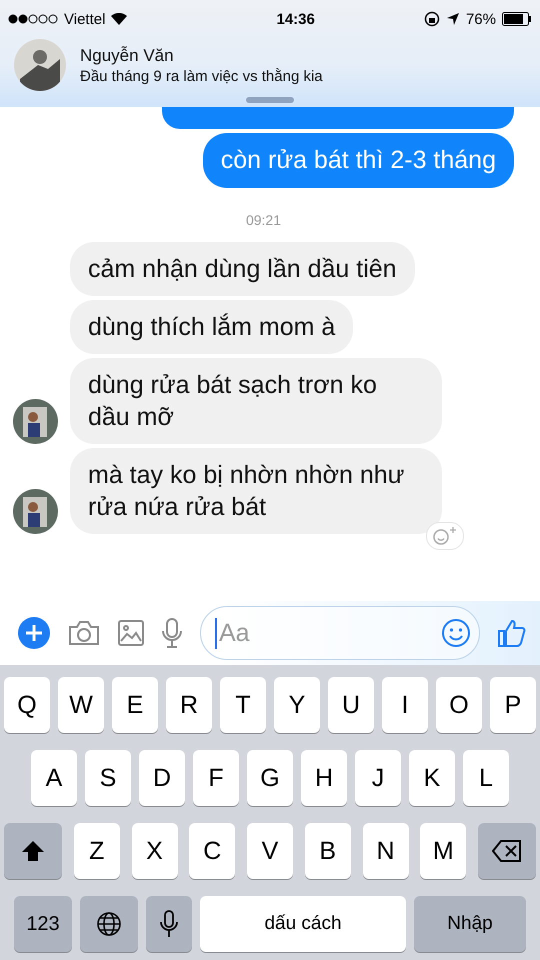 This screenshot has height=960, width=540. I want to click on numbers-key: 123, so click(43, 924).